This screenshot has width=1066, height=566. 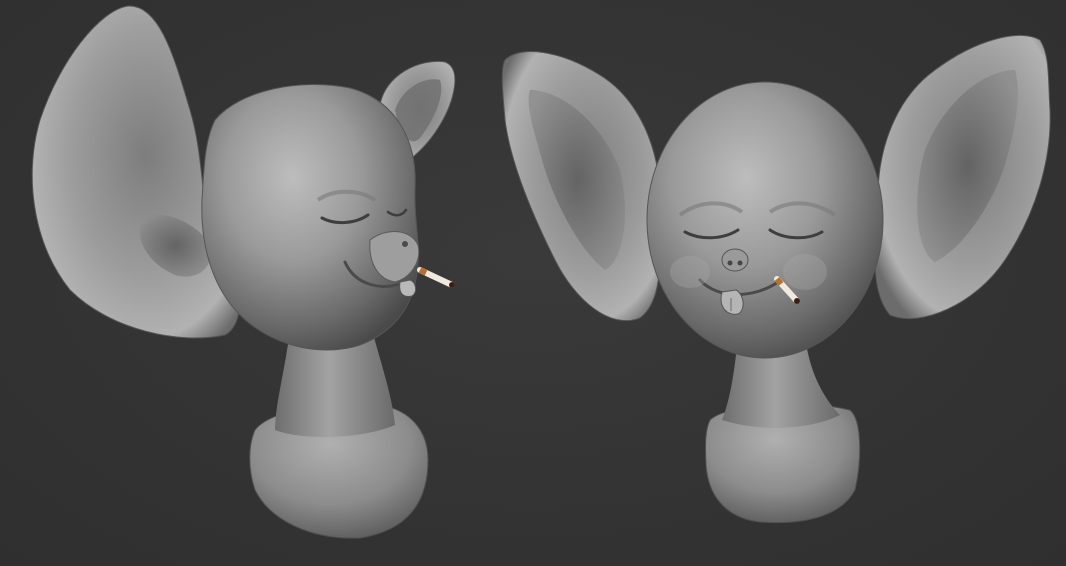 What do you see at coordinates (690, 272) in the screenshot?
I see `front-cheek-left` at bounding box center [690, 272].